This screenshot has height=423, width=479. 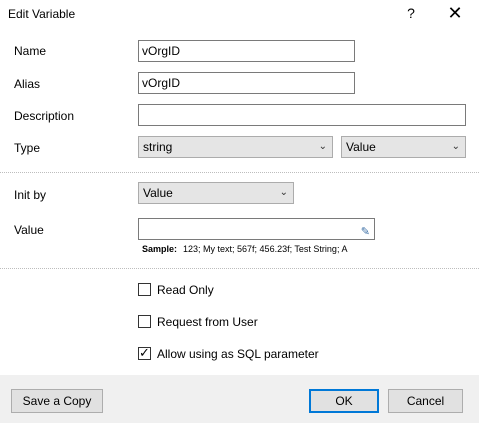 I want to click on read-only-label: Read Only, so click(x=185, y=290).